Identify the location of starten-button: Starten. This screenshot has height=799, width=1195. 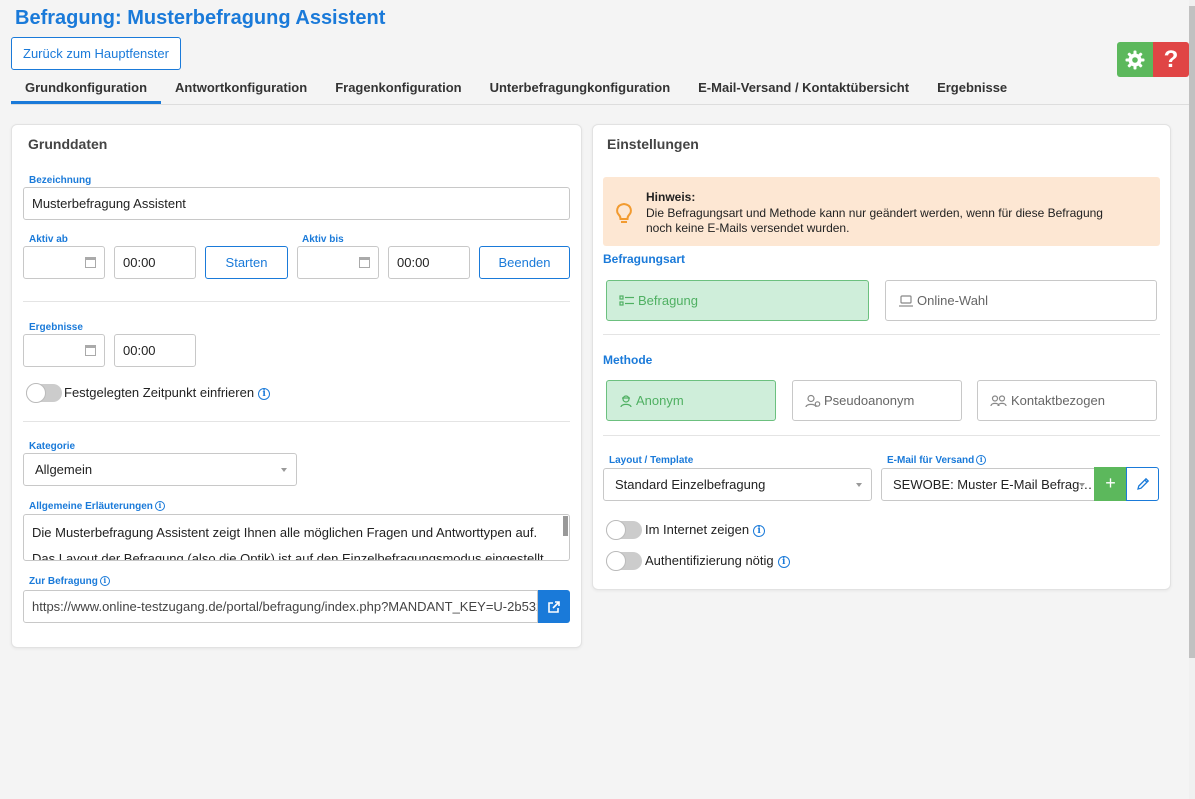
(246, 262).